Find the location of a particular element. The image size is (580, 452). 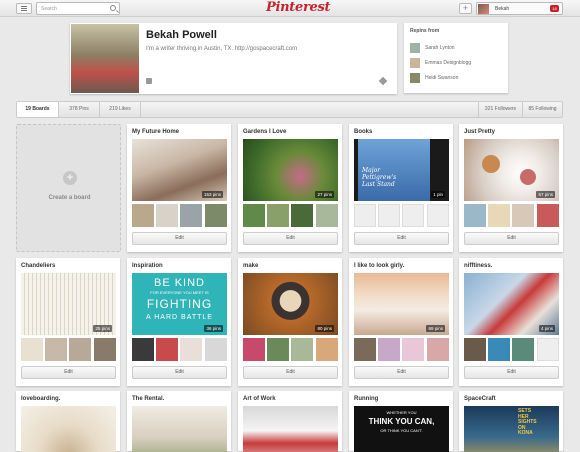

notification-badge: 18 is located at coordinates (554, 8).